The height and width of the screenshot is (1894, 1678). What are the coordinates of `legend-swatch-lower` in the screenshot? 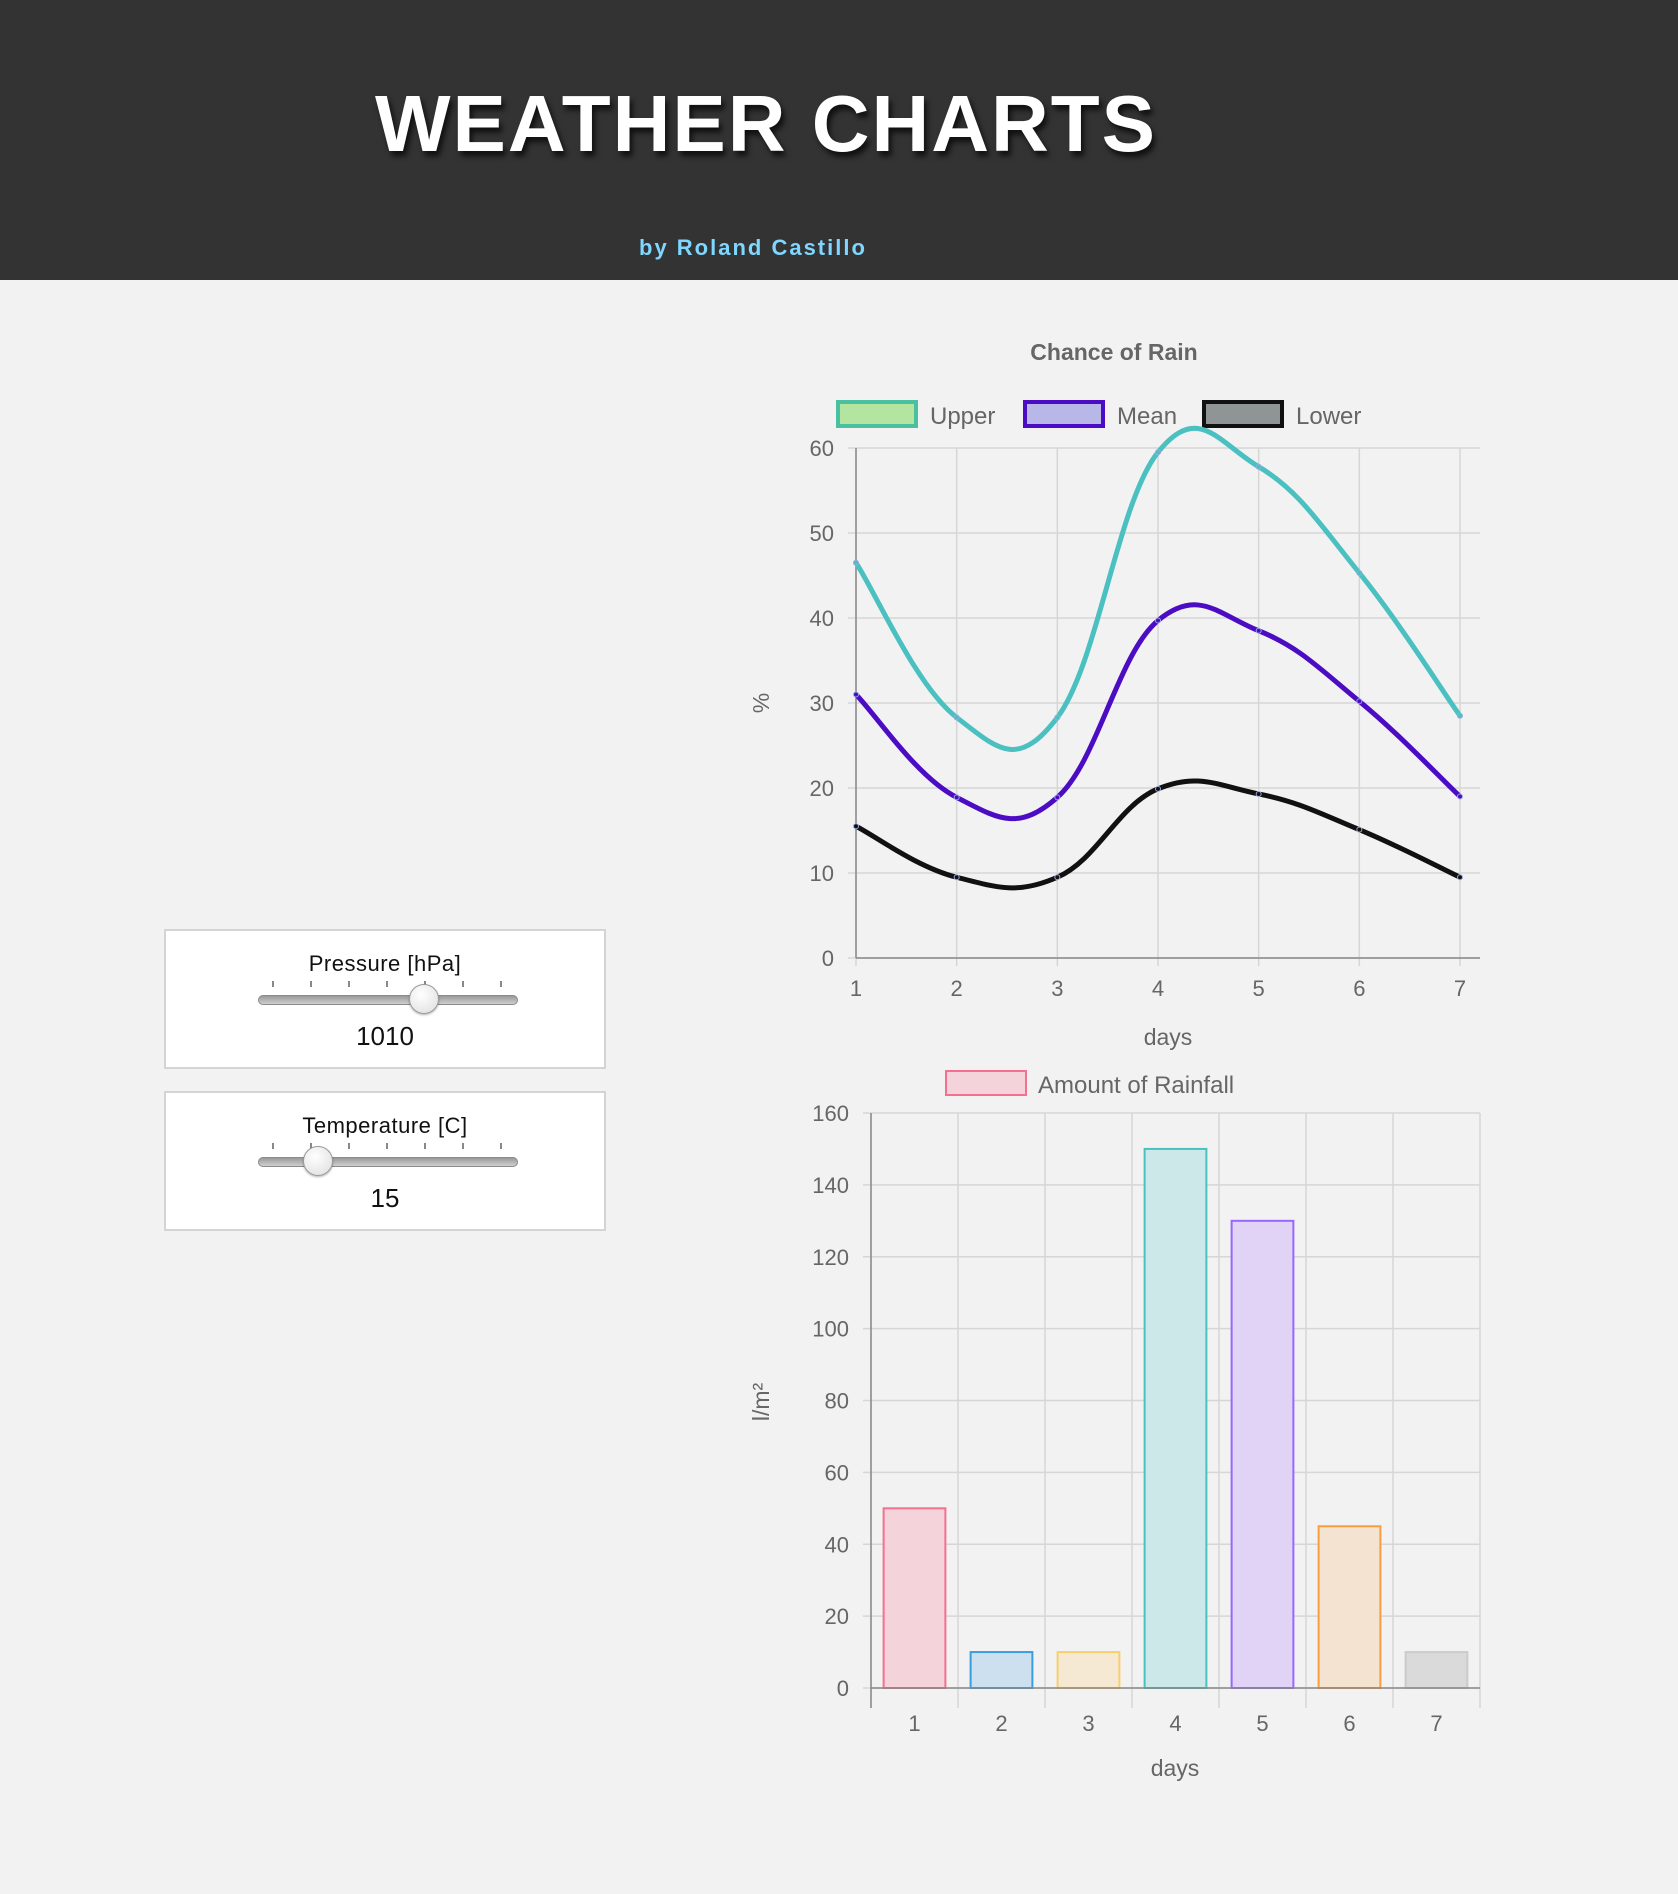 It's located at (1243, 414).